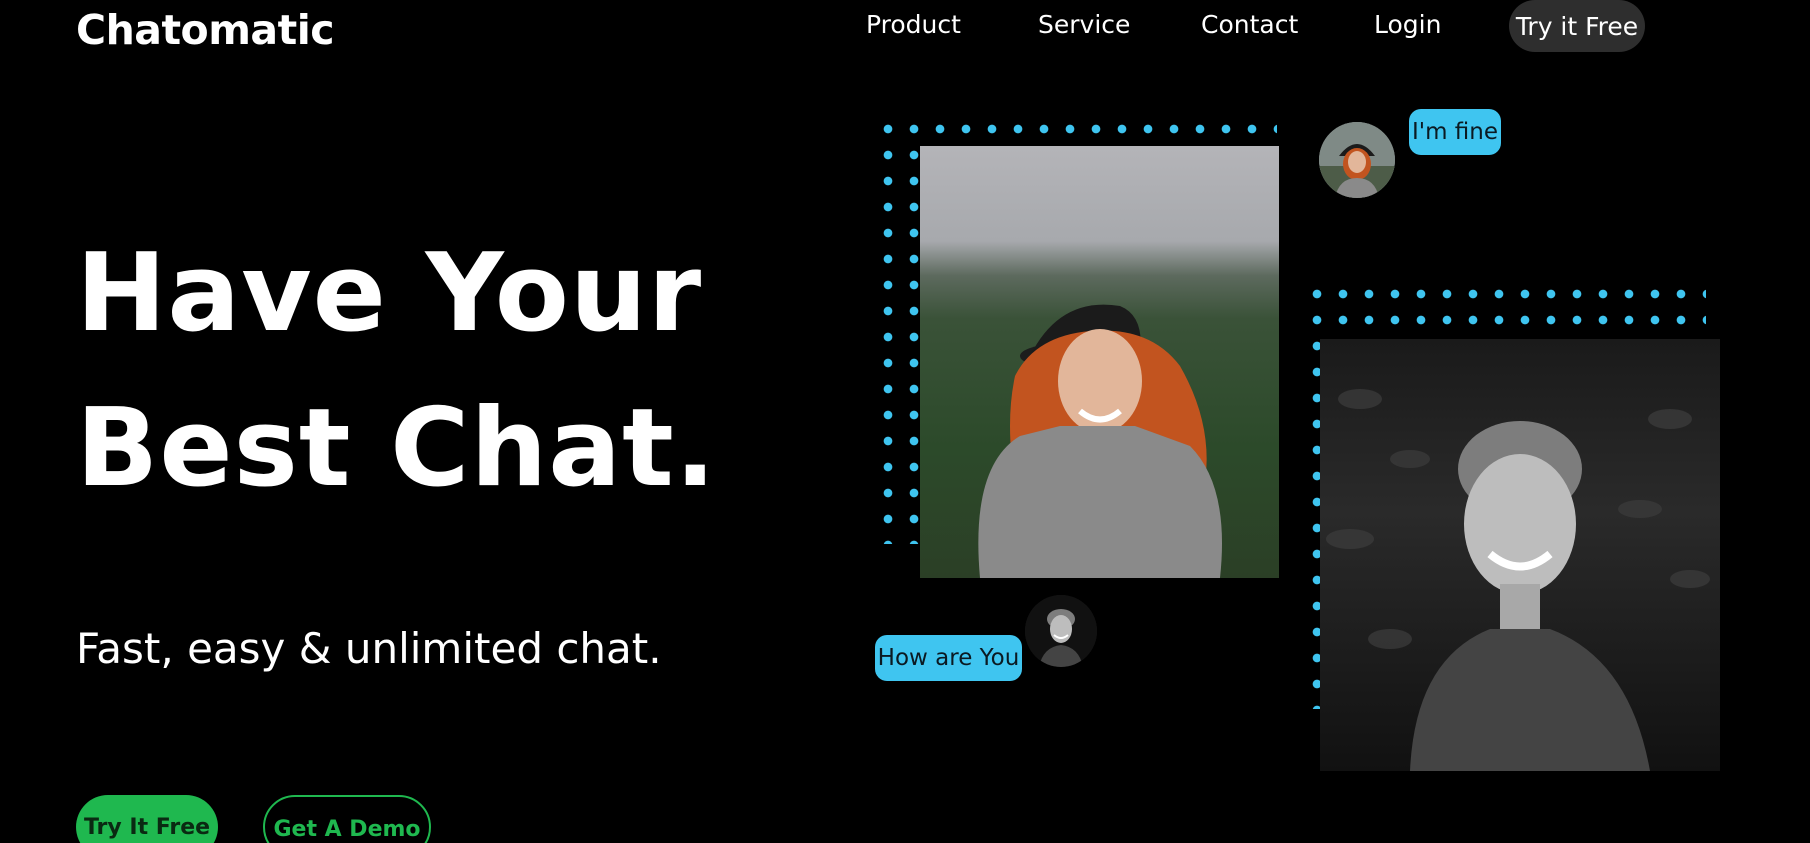  I want to click on smiling-man-photo, so click(1520, 555).